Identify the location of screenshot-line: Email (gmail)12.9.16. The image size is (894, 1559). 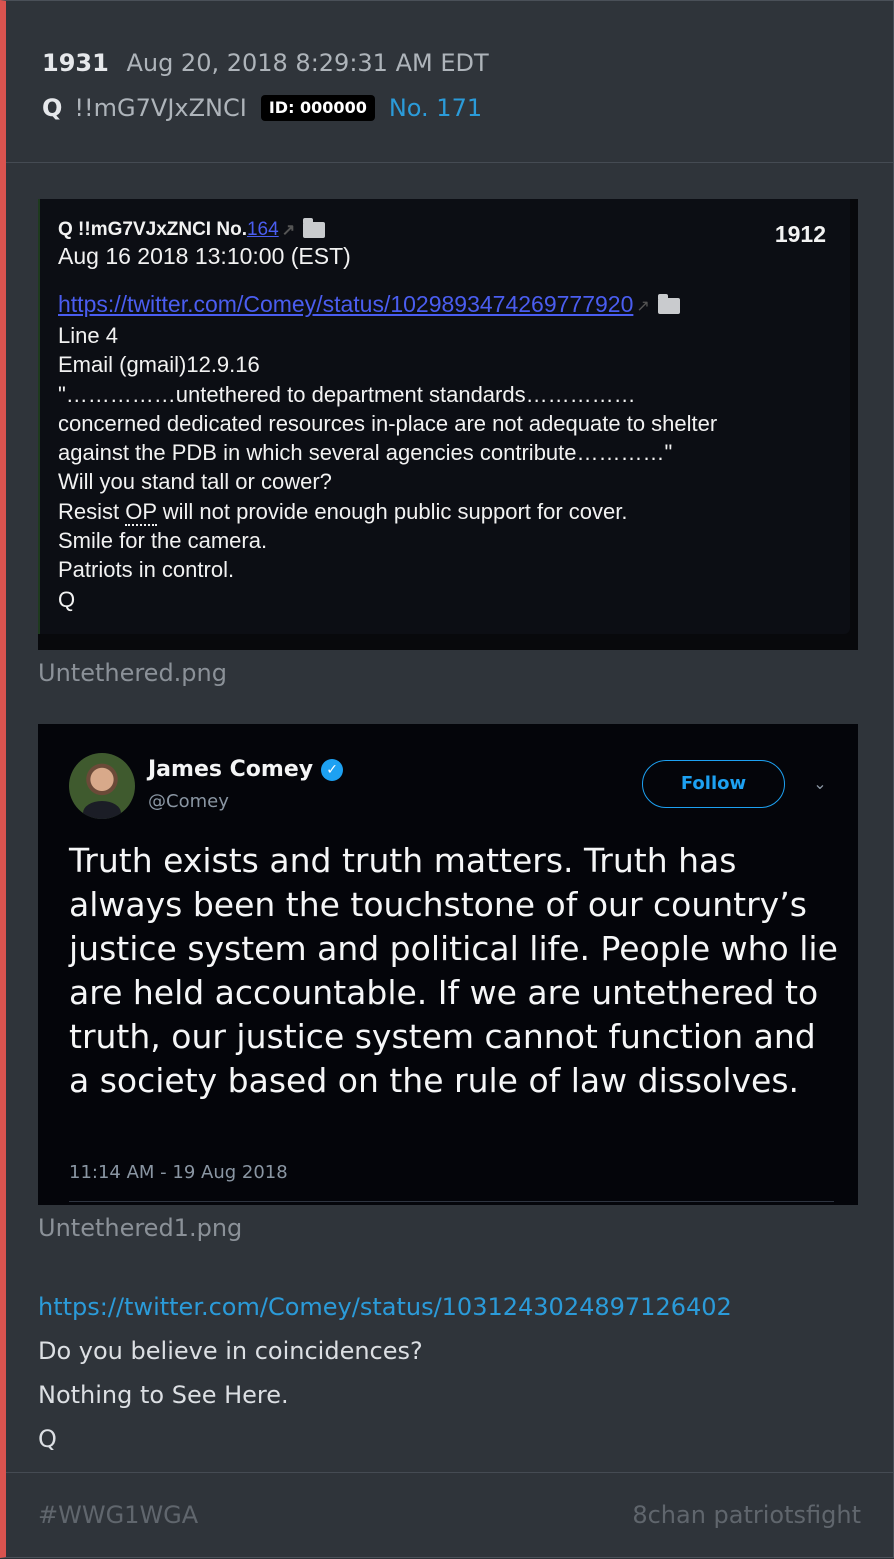
(159, 365).